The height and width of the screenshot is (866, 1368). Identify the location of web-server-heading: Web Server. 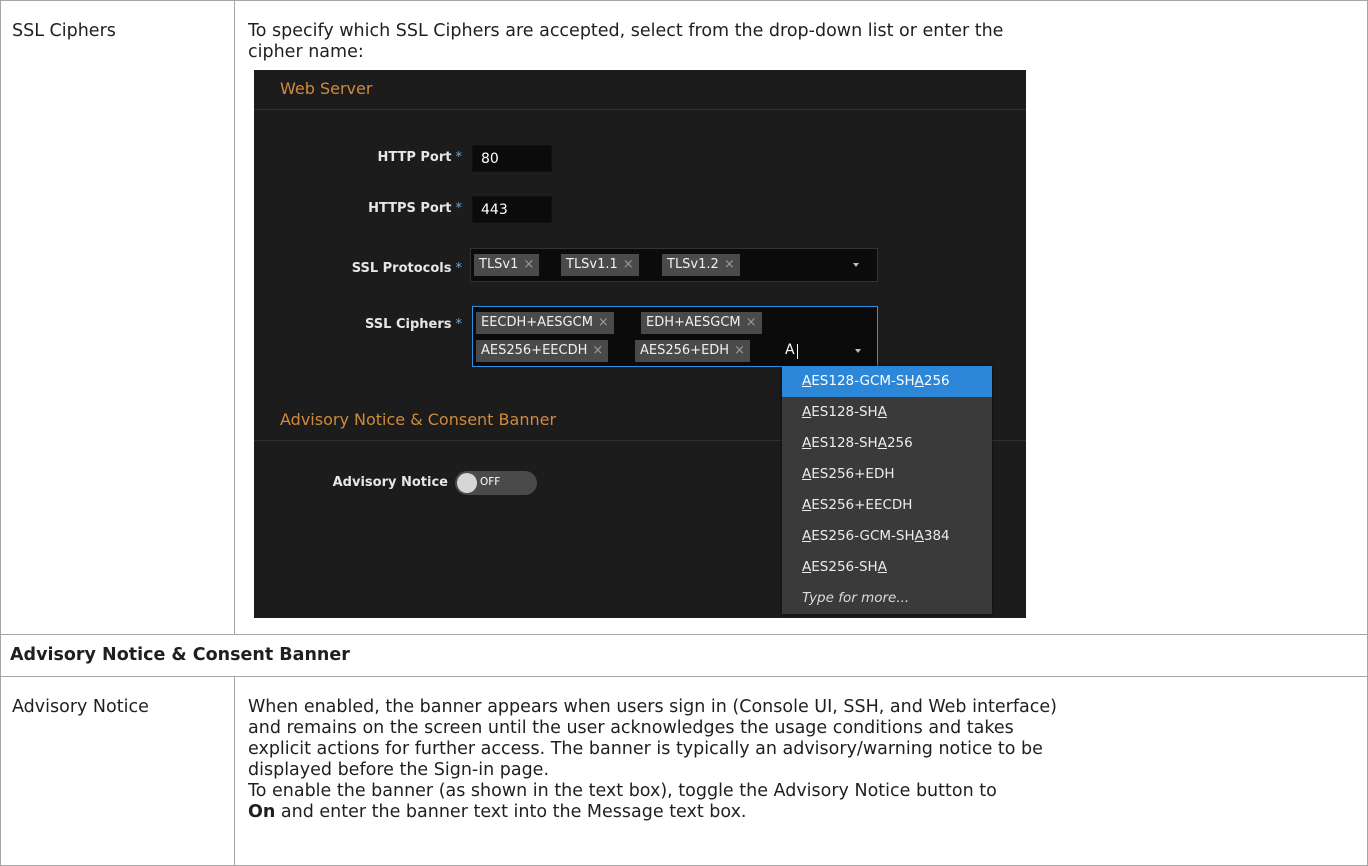
(326, 88).